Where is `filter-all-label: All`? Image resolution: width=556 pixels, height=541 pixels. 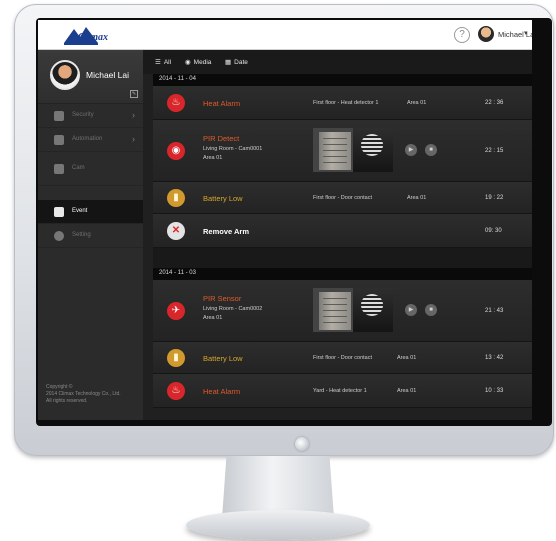
filter-all-label: All is located at coordinates (167, 62).